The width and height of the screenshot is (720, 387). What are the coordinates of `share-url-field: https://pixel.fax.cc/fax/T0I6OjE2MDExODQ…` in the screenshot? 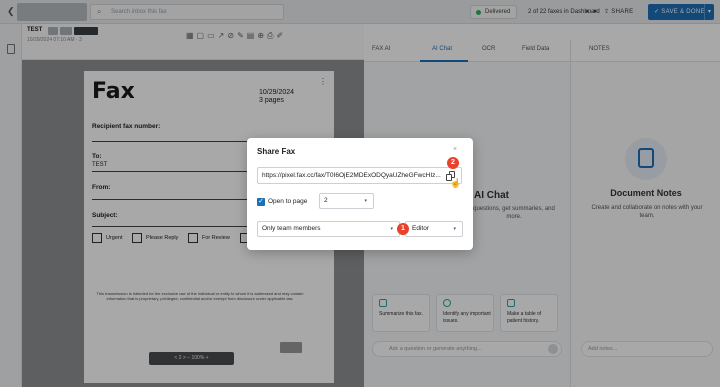 It's located at (359, 175).